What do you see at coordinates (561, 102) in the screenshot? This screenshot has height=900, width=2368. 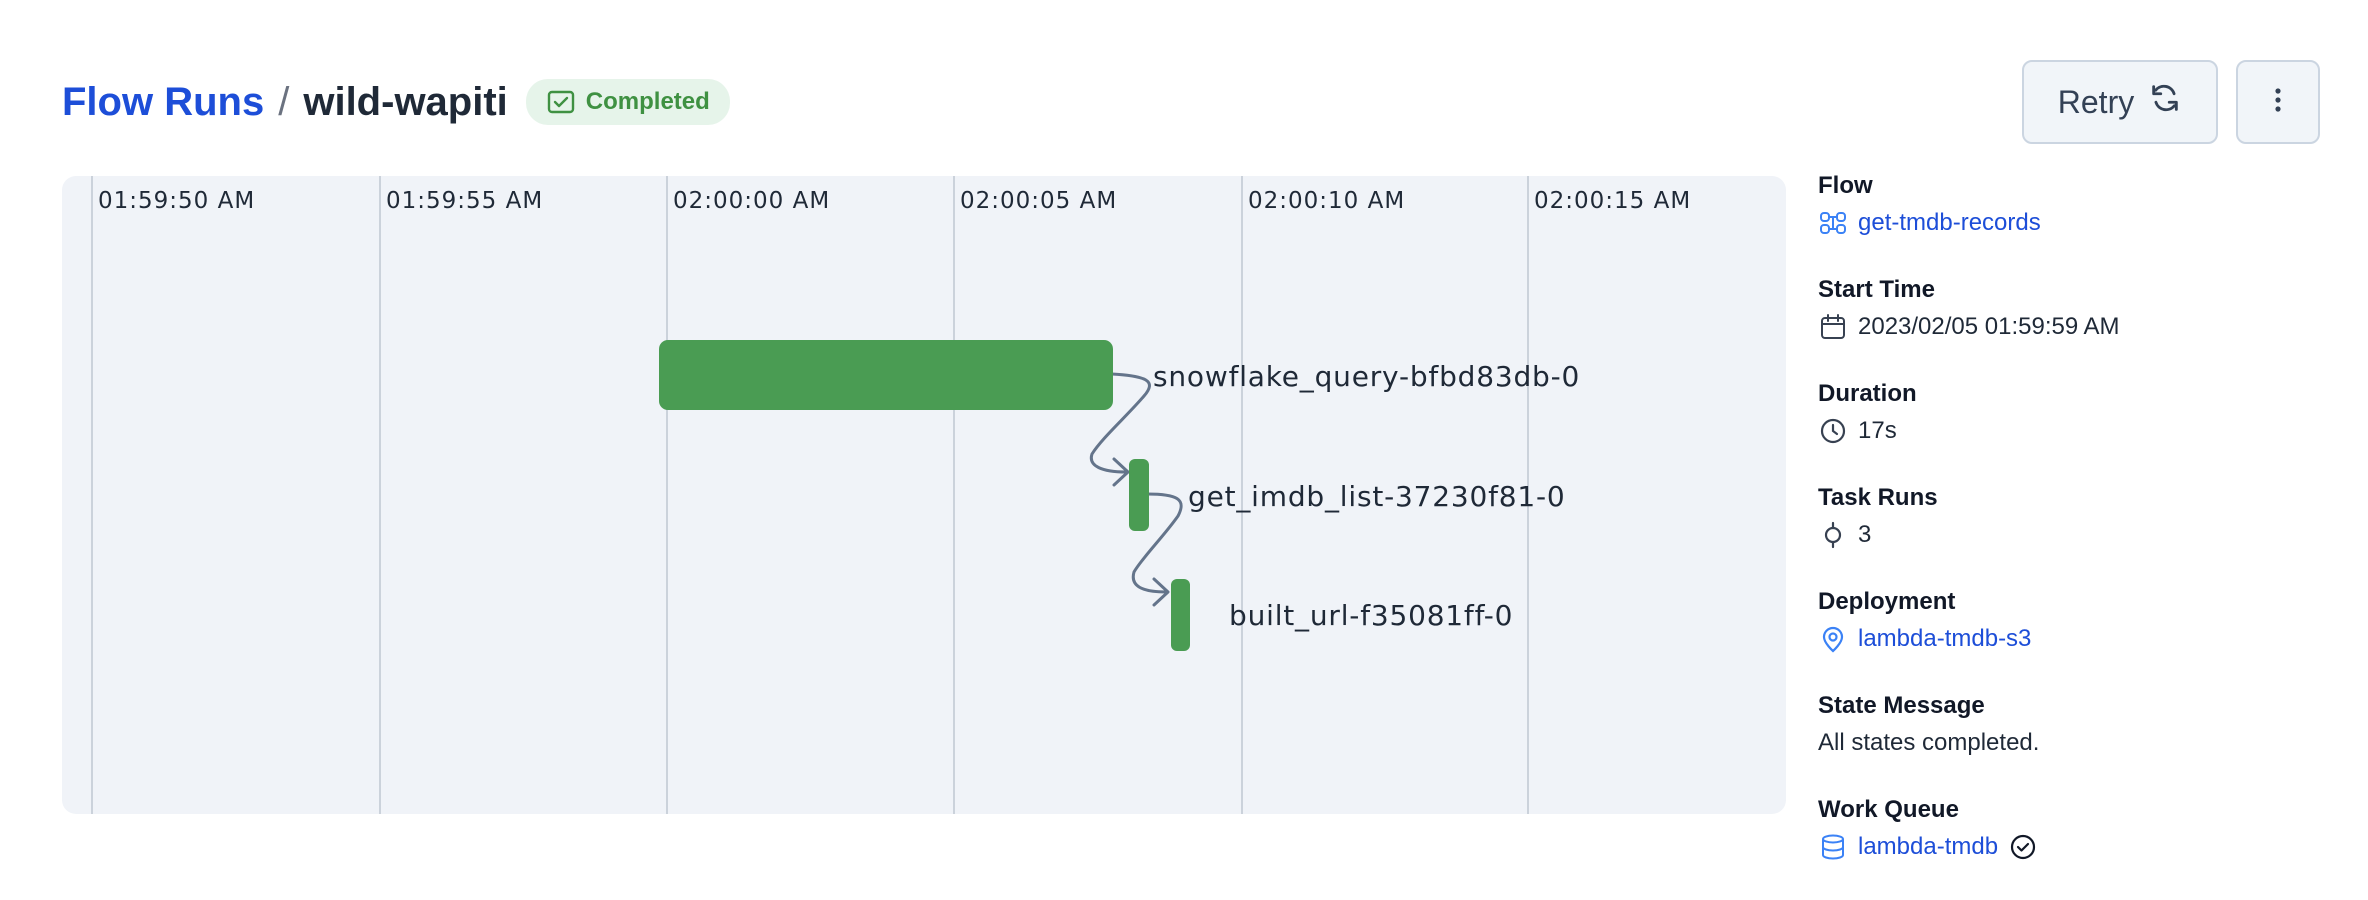 I see `check-square-icon` at bounding box center [561, 102].